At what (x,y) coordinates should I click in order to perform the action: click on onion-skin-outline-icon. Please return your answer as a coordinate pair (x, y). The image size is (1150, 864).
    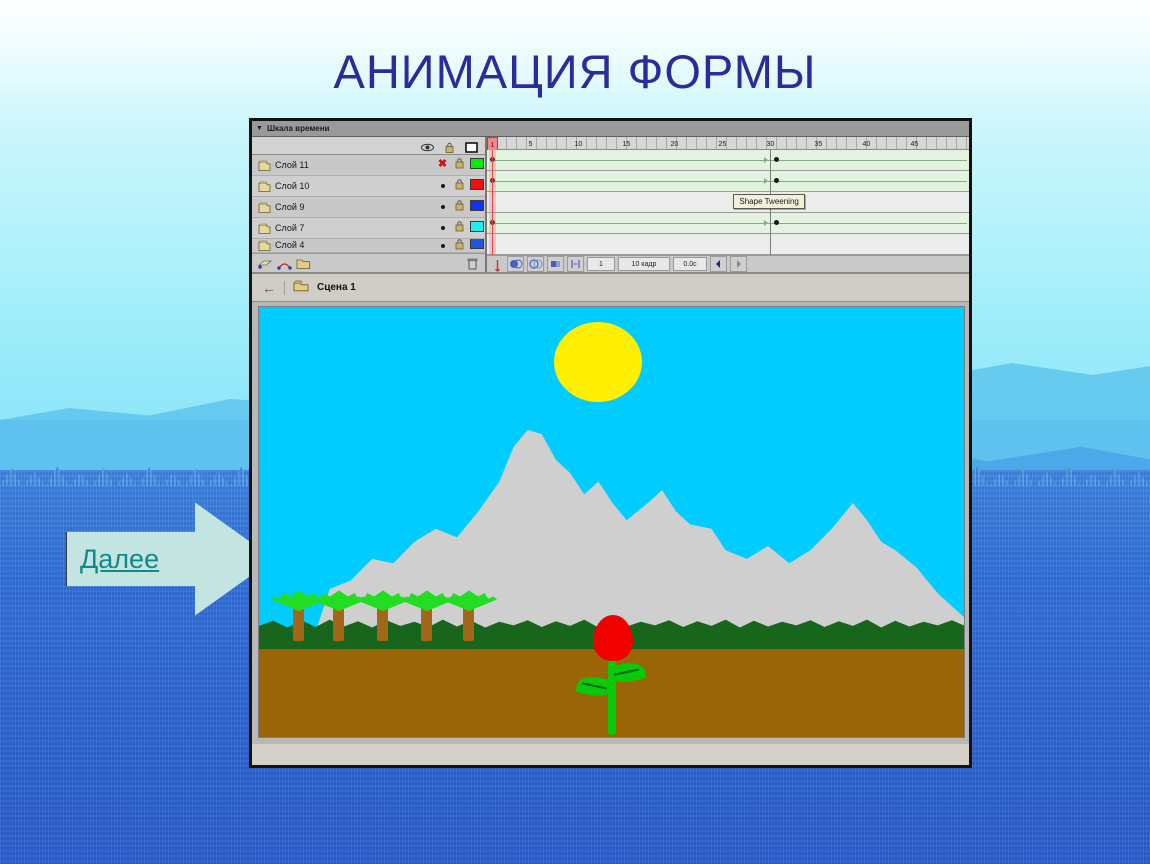
    Looking at the image, I should click on (535, 264).